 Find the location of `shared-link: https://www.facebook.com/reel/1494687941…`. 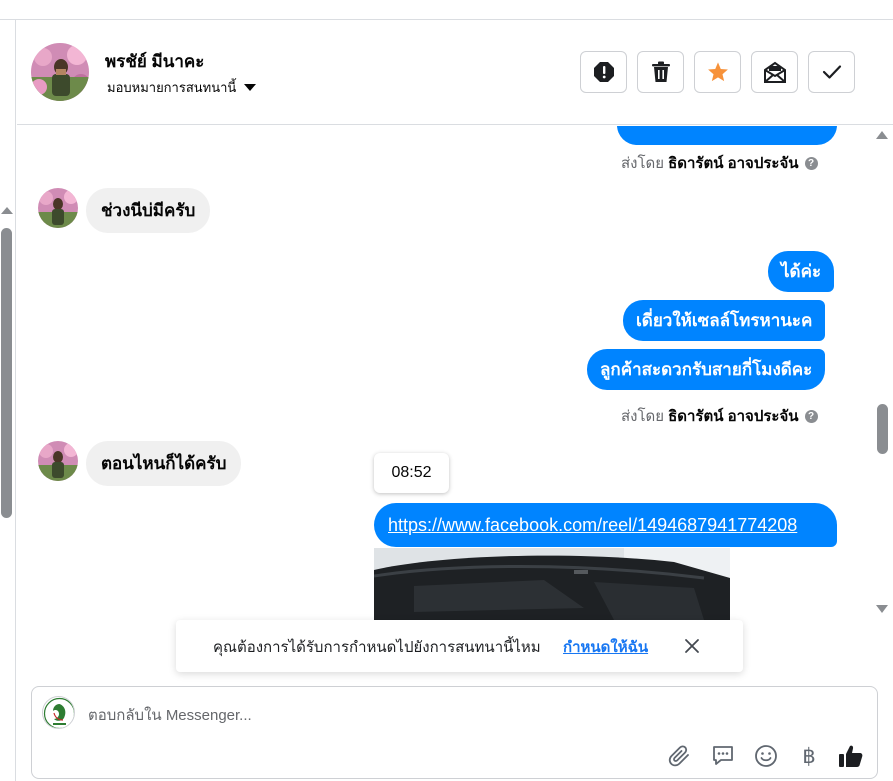

shared-link: https://www.facebook.com/reel/1494687941… is located at coordinates (592, 525).